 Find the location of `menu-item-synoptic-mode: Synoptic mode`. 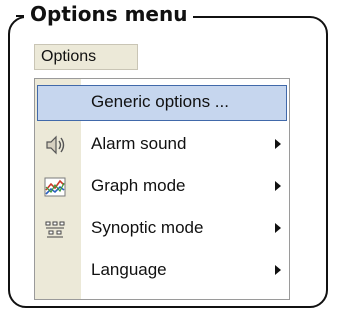

menu-item-synoptic-mode: Synoptic mode is located at coordinates (162, 229).